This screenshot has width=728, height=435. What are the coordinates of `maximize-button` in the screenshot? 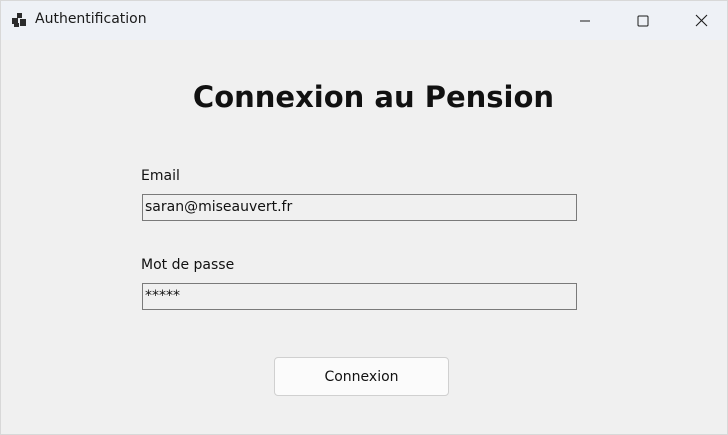 It's located at (643, 20).